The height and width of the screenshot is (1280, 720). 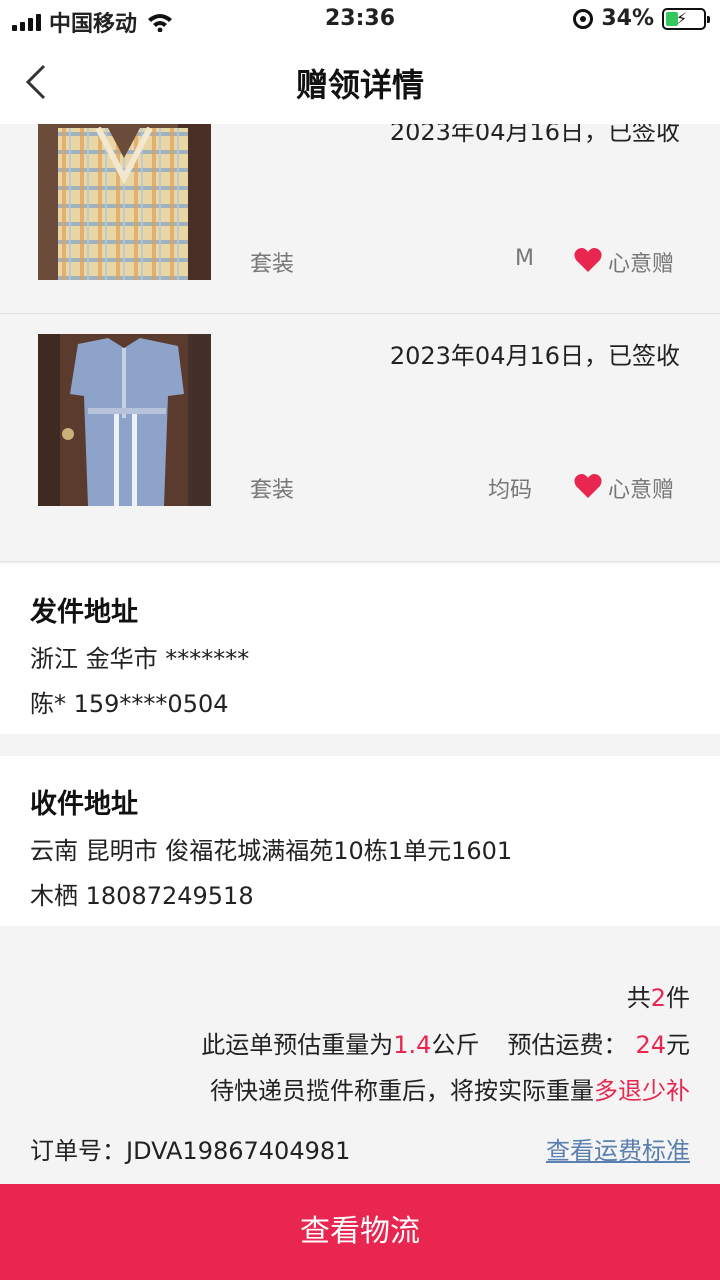 I want to click on note-prefix: 待快递员揽件称重后，将按实际重量, so click(x=402, y=1091).